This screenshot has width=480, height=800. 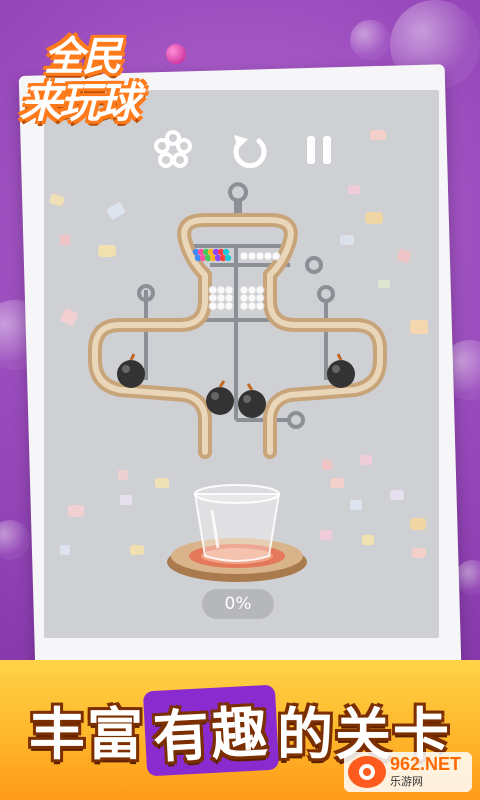 What do you see at coordinates (406, 781) in the screenshot?
I see `watermark-sub: 乐游网` at bounding box center [406, 781].